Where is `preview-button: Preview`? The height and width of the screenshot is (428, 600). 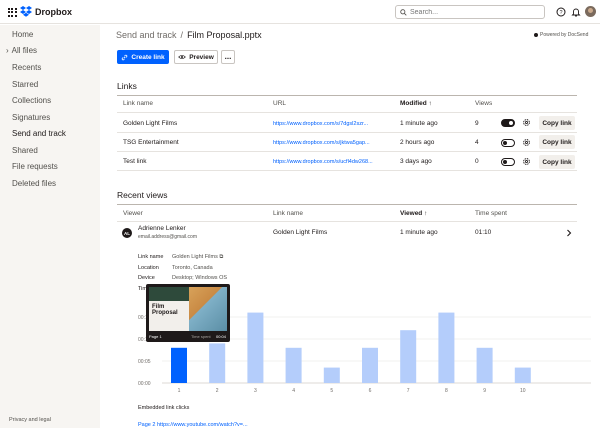
preview-button: Preview is located at coordinates (196, 57).